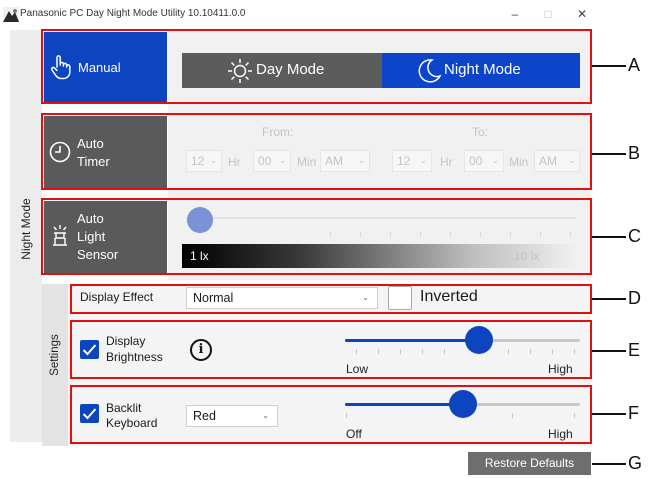 The width and height of the screenshot is (651, 479). Describe the element at coordinates (634, 298) in the screenshot. I see `callout-letter-d: D` at that location.